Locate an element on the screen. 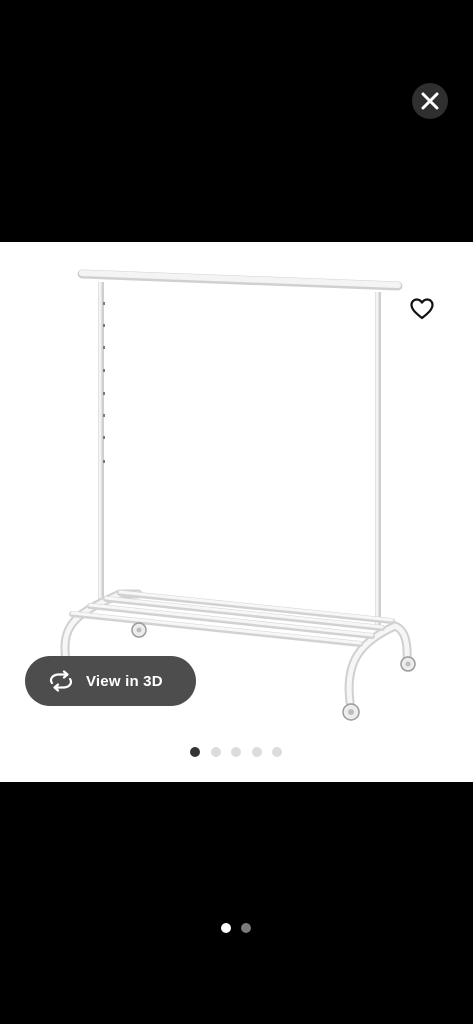  image-carousel-indicator is located at coordinates (241, 752).